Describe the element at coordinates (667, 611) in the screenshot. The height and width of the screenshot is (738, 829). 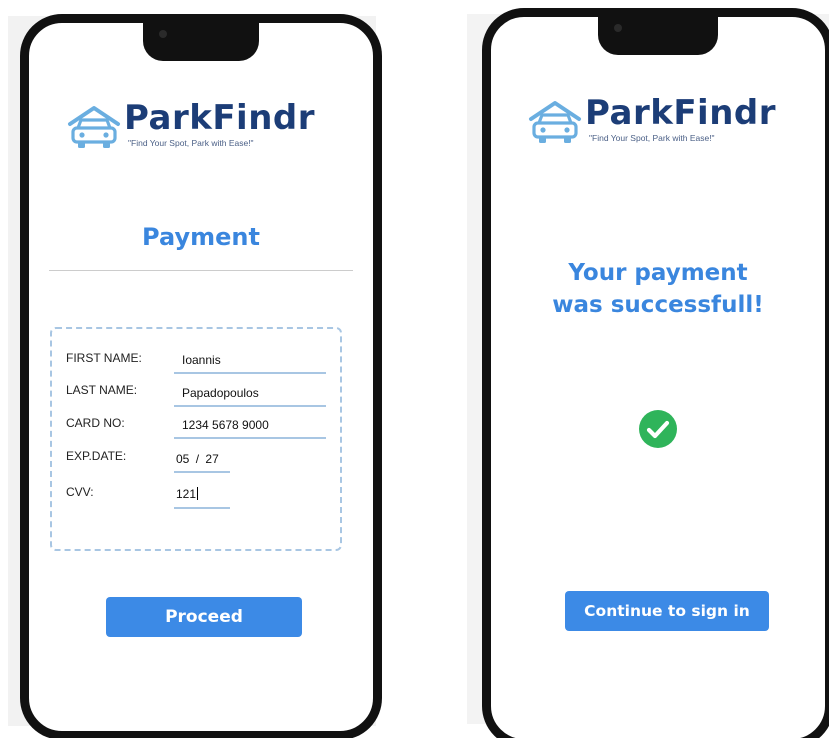
I see `continue-to-sign-in-button: Continue to sign in` at that location.